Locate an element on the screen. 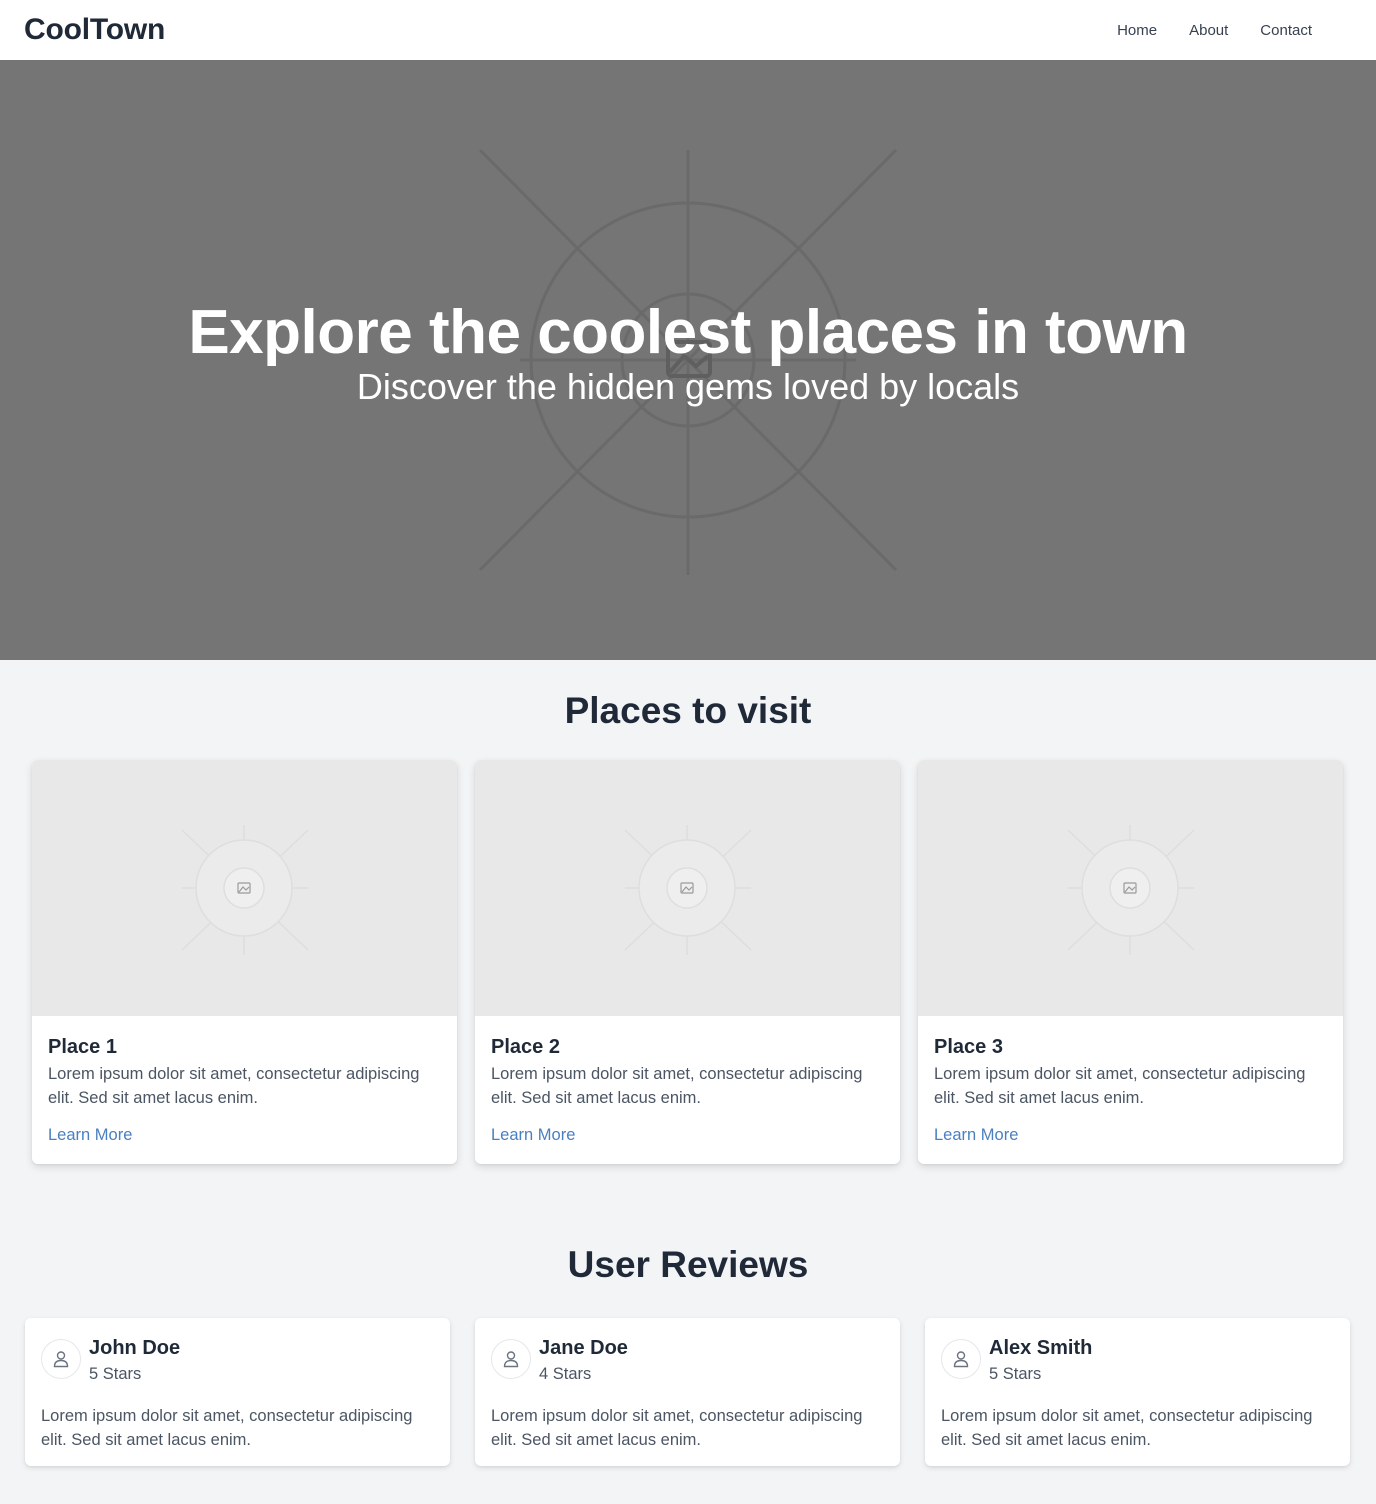  reviewer-info: Alex Smith 5 Stars is located at coordinates (1040, 1361).